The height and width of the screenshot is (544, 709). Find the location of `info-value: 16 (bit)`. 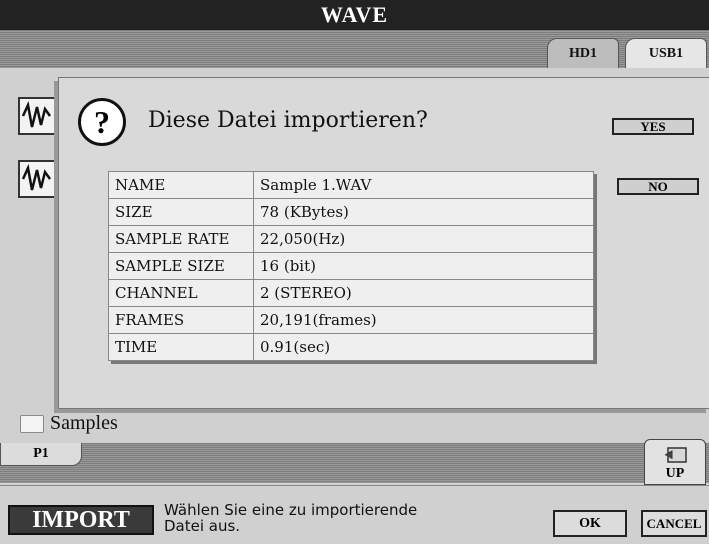

info-value: 16 (bit) is located at coordinates (423, 266).